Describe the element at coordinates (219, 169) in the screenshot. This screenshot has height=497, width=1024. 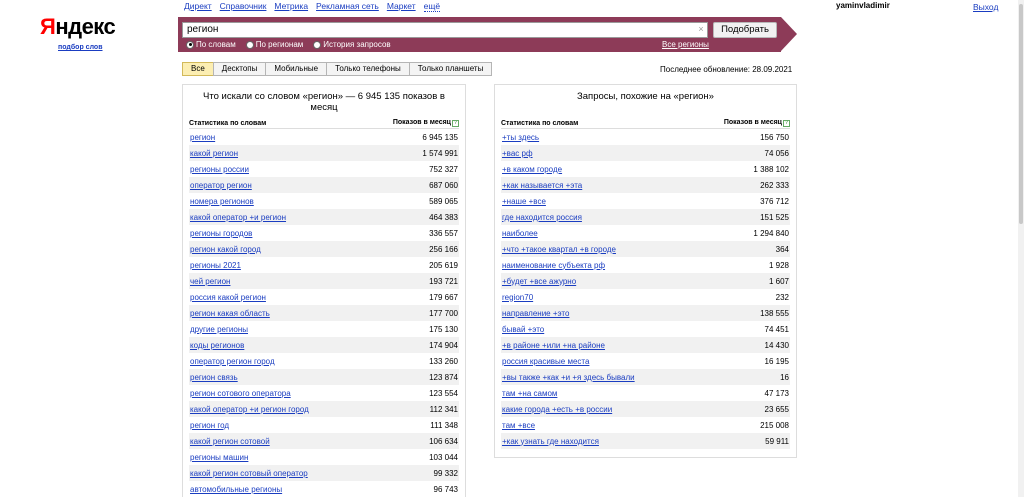
I see `query-link: регионы россии` at that location.